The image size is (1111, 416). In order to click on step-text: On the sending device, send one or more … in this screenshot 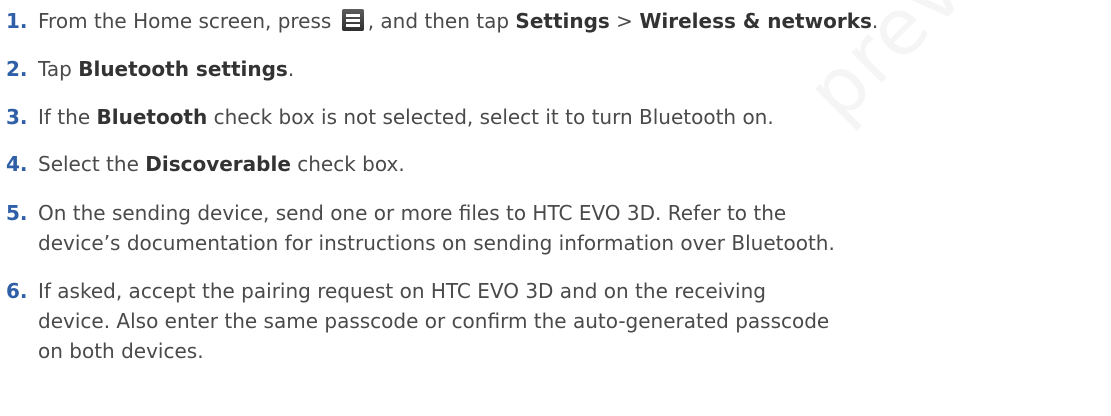, I will do `click(436, 228)`.